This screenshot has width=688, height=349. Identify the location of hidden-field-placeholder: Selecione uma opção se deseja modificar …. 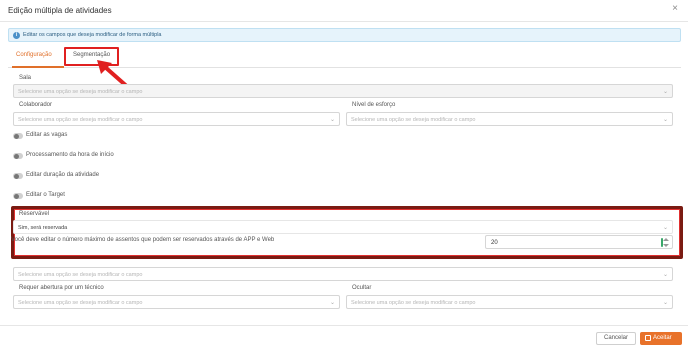
(80, 275).